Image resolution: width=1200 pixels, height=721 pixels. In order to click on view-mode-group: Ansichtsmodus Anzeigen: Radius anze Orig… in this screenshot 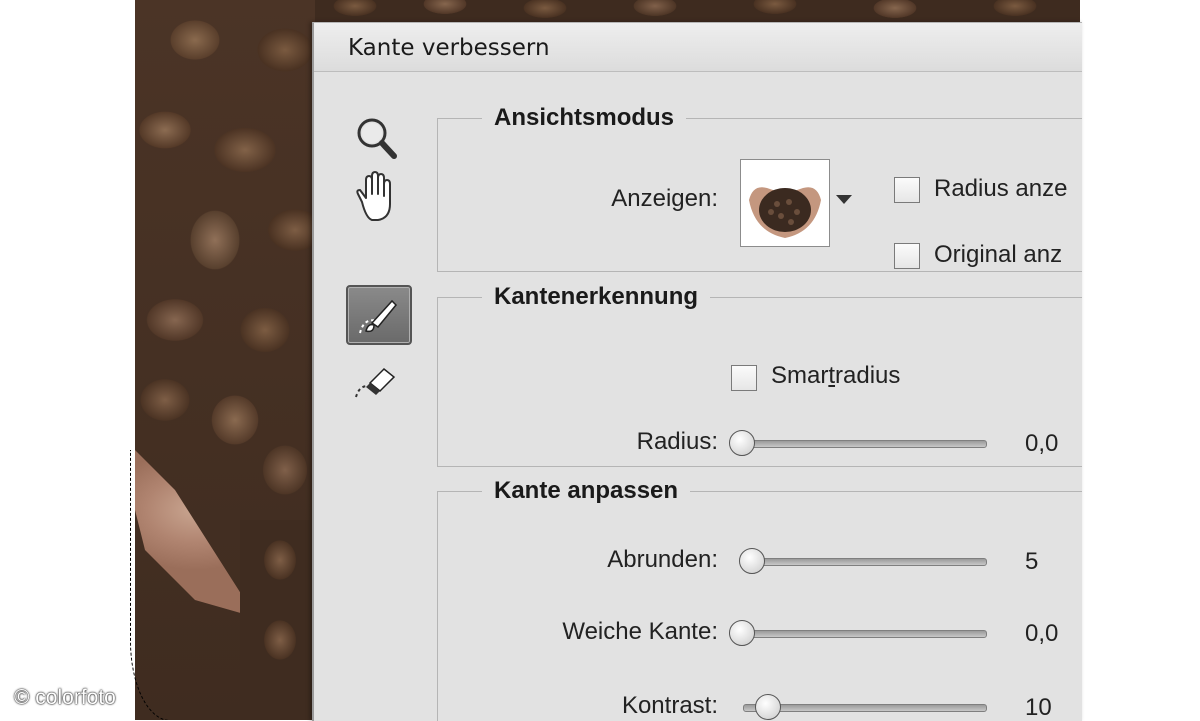, I will do `click(759, 188)`.